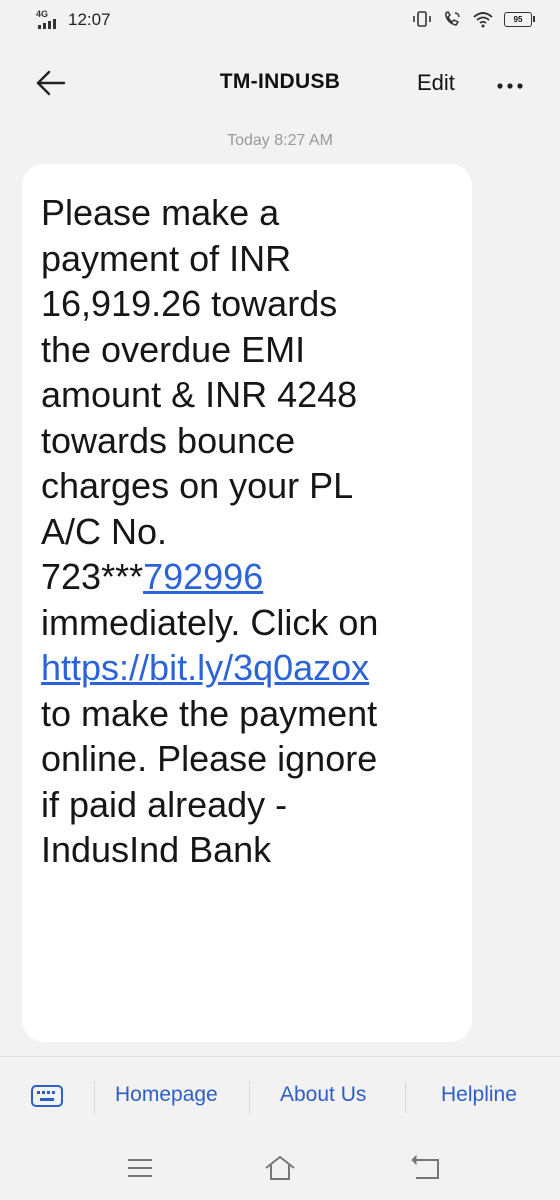  I want to click on status-bar: 4G 12:07 95, so click(280, 22).